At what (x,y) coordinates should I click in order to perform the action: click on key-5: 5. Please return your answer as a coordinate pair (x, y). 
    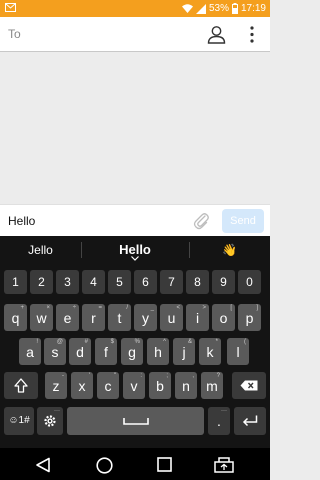
    Looking at the image, I should click on (119, 282).